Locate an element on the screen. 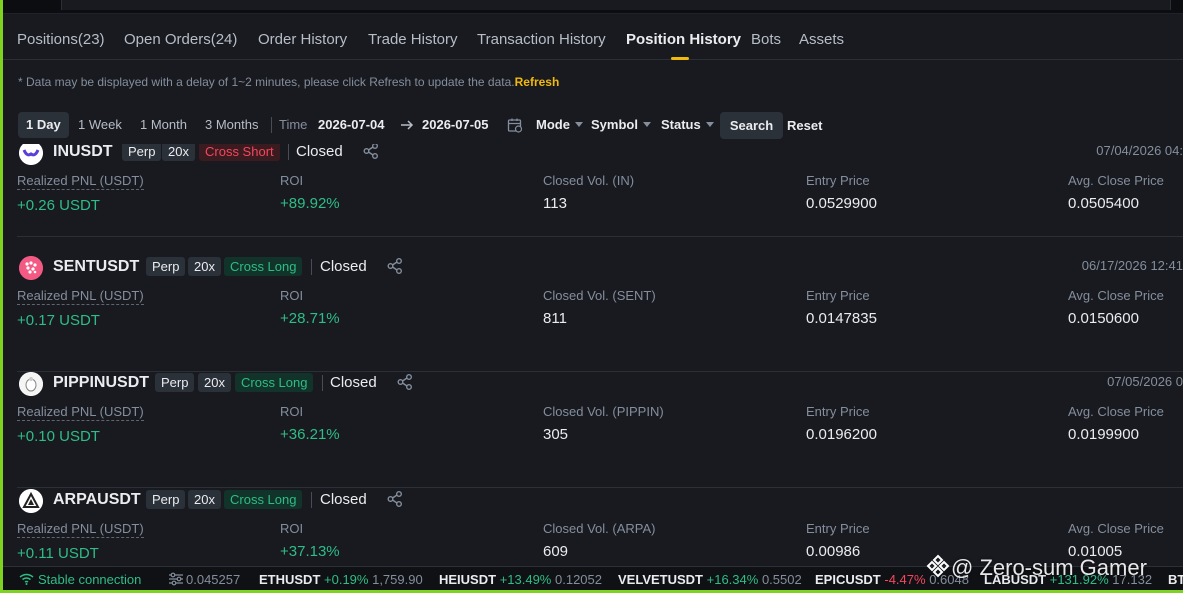 The height and width of the screenshot is (593, 1183). position-time: 07/04/2026 04: is located at coordinates (1139, 151).